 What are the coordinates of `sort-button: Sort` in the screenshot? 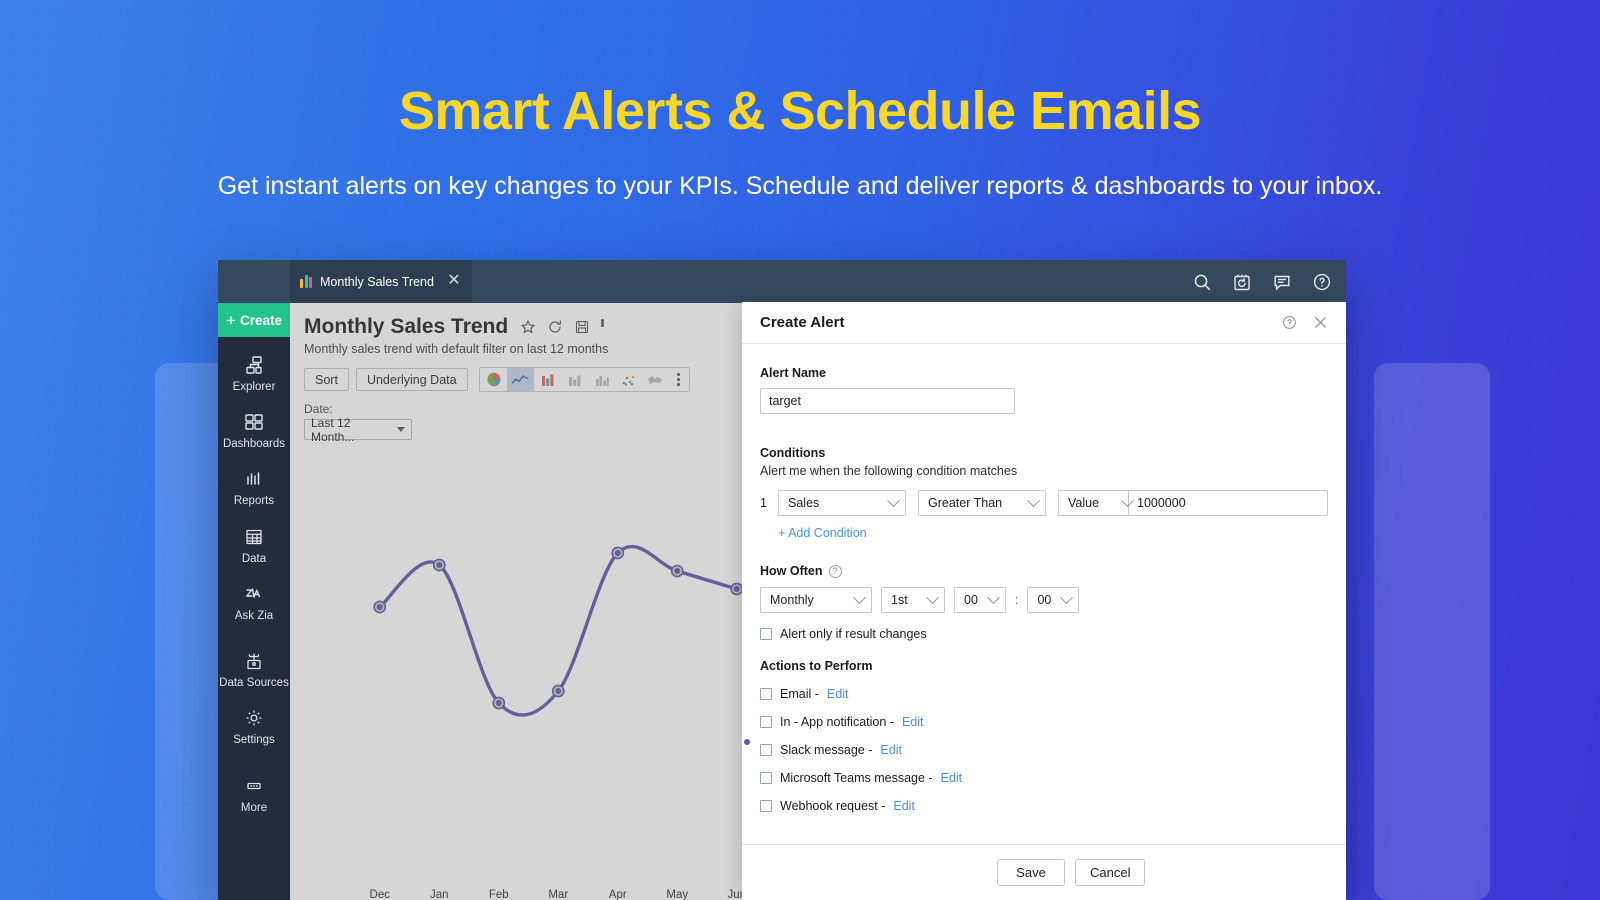 It's located at (326, 379).